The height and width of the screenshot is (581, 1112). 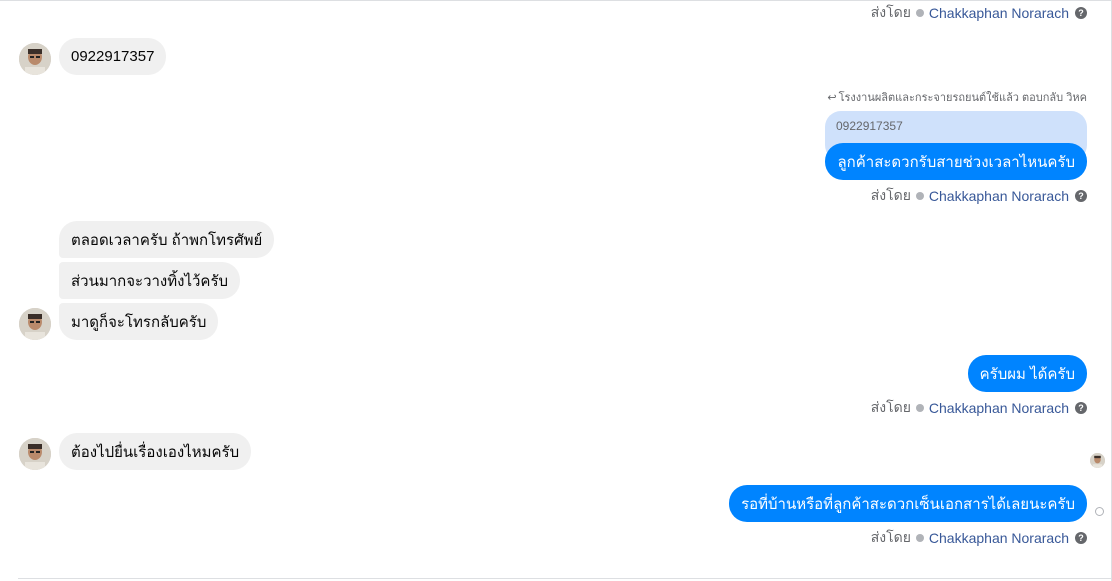 I want to click on incoming-message: ต้องไปยื่นเรื่องเองไหมครับ, so click(x=155, y=451).